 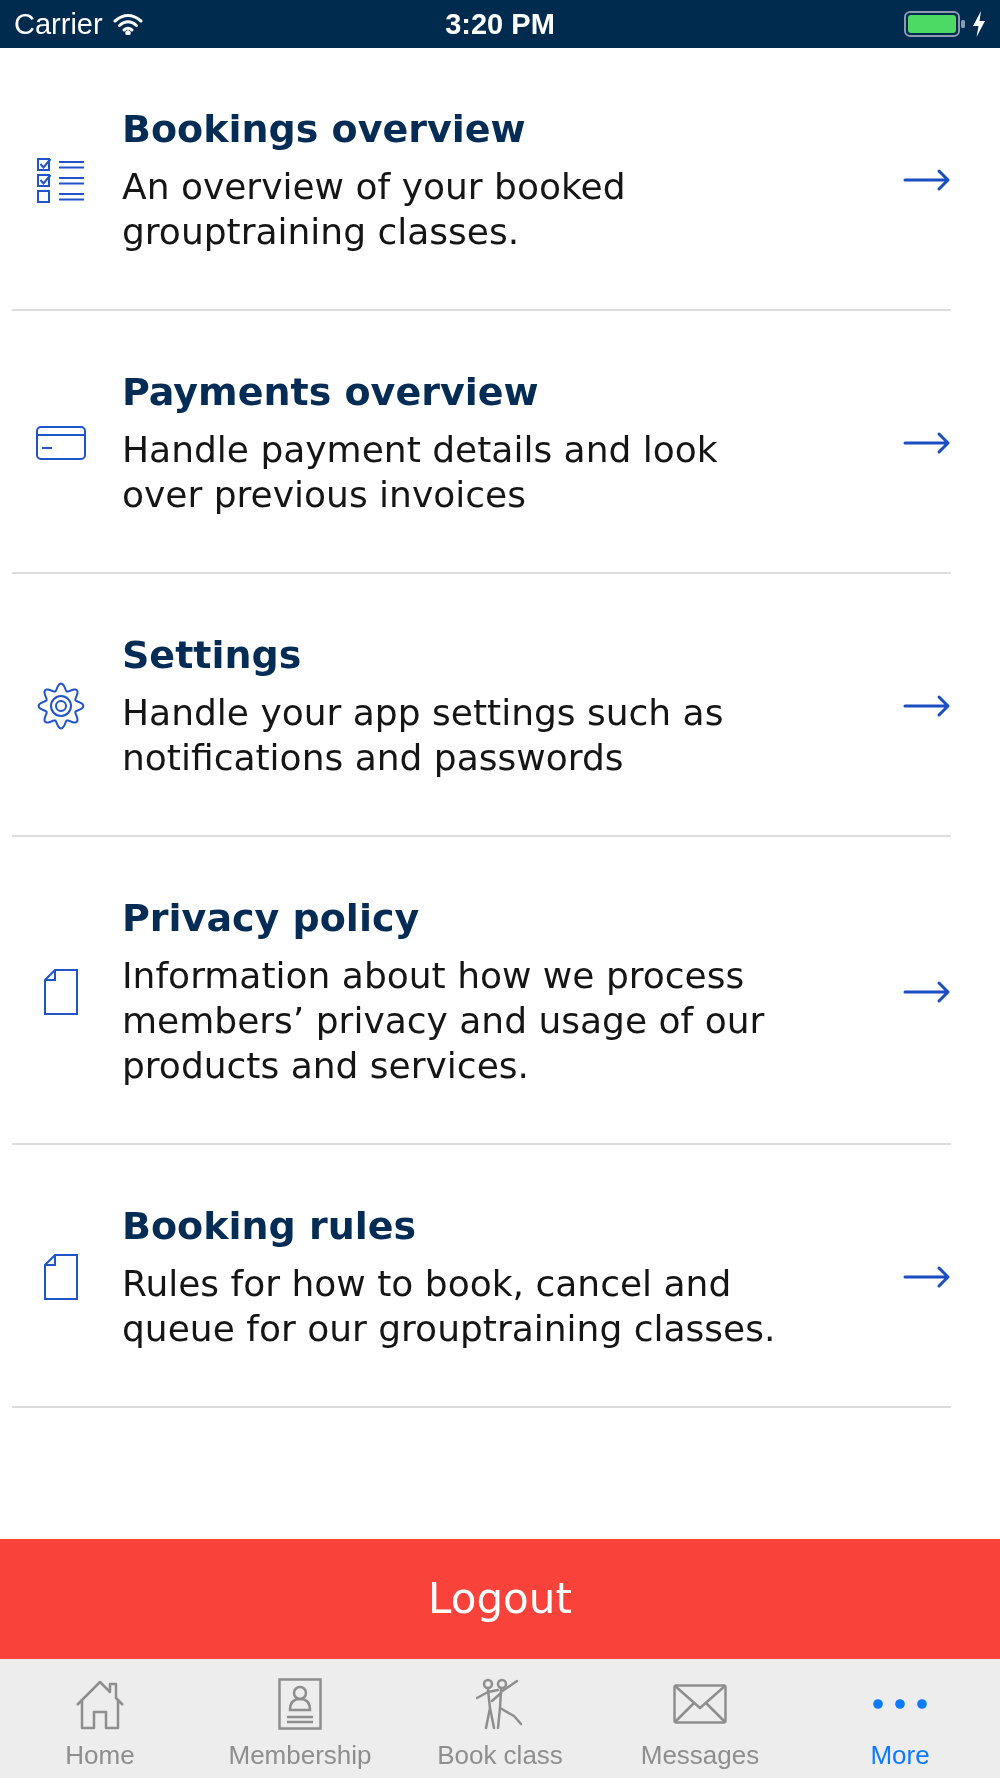 What do you see at coordinates (270, 1226) in the screenshot?
I see `menu-title: Booking rules` at bounding box center [270, 1226].